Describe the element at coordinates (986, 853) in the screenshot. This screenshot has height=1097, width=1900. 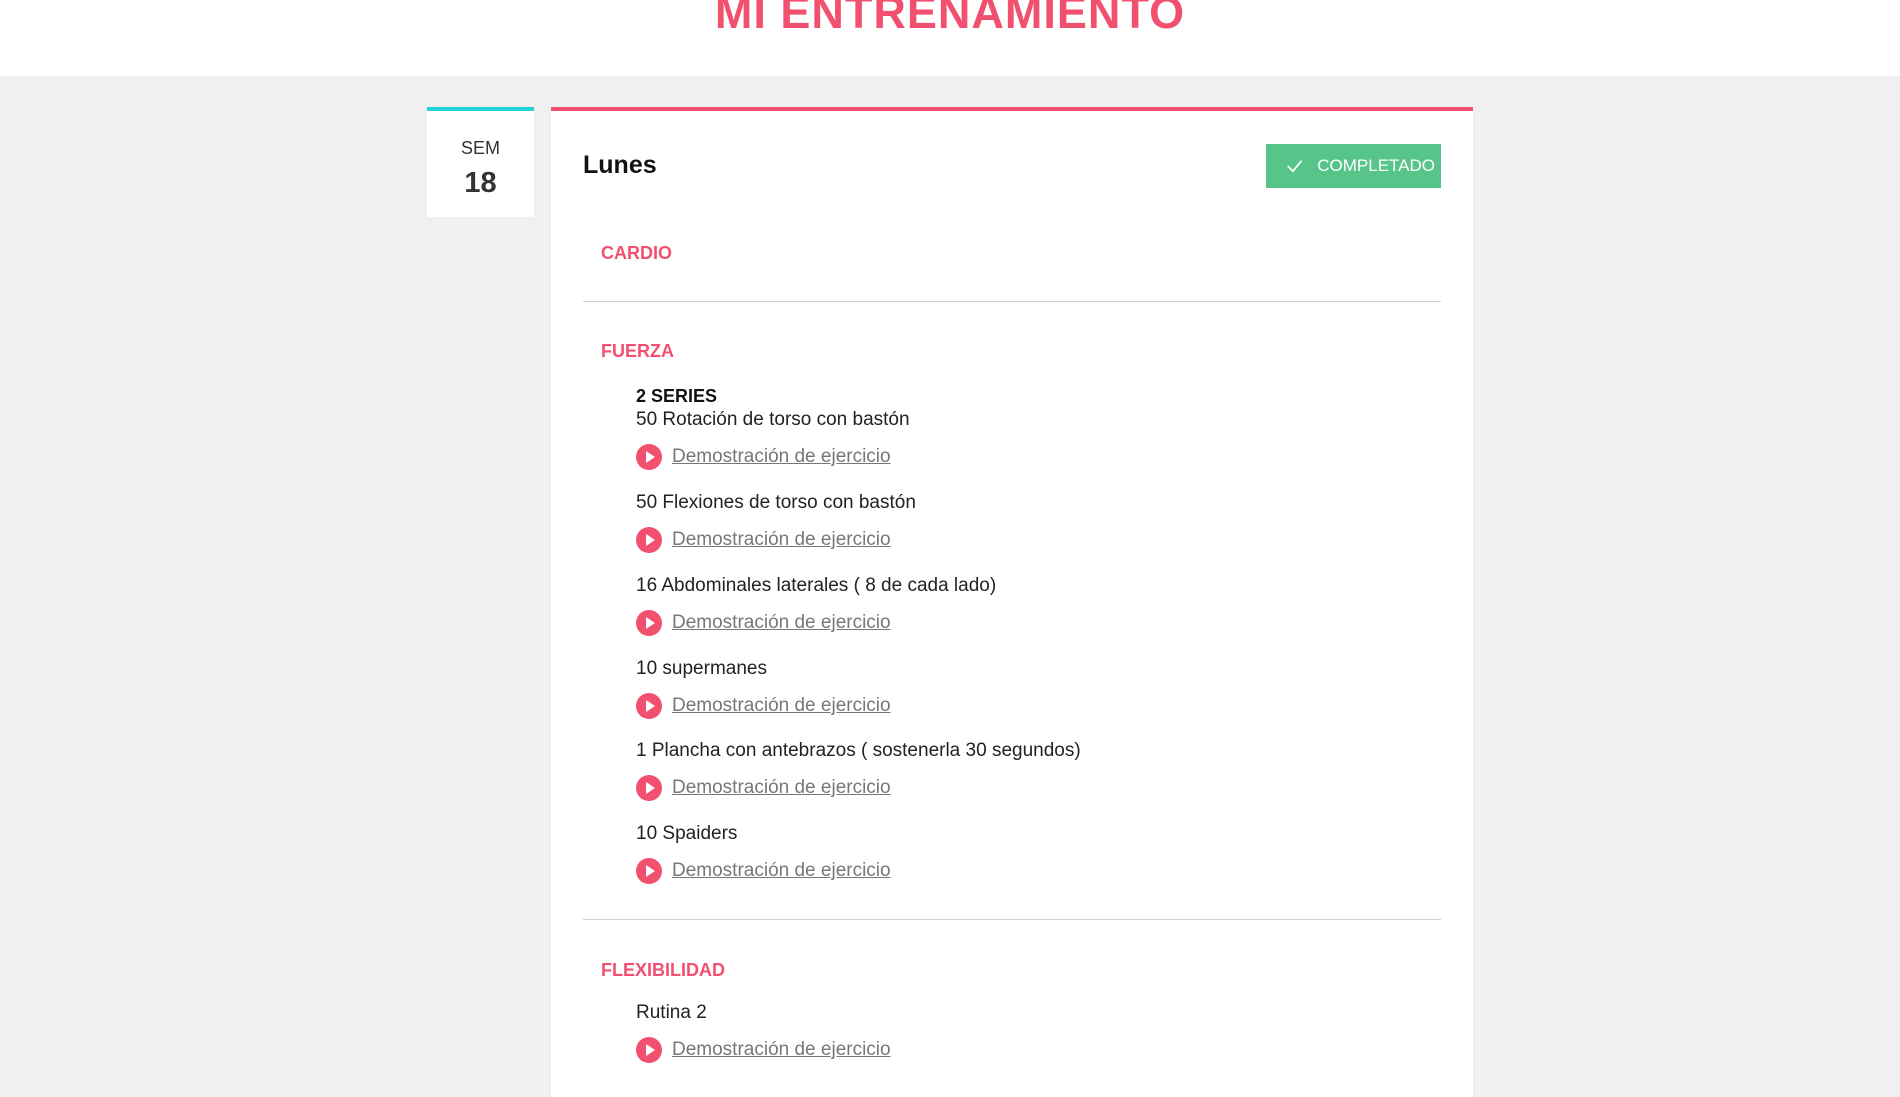
I see `exercise-item: 10 Spaiders Demostración de ejercicio` at that location.